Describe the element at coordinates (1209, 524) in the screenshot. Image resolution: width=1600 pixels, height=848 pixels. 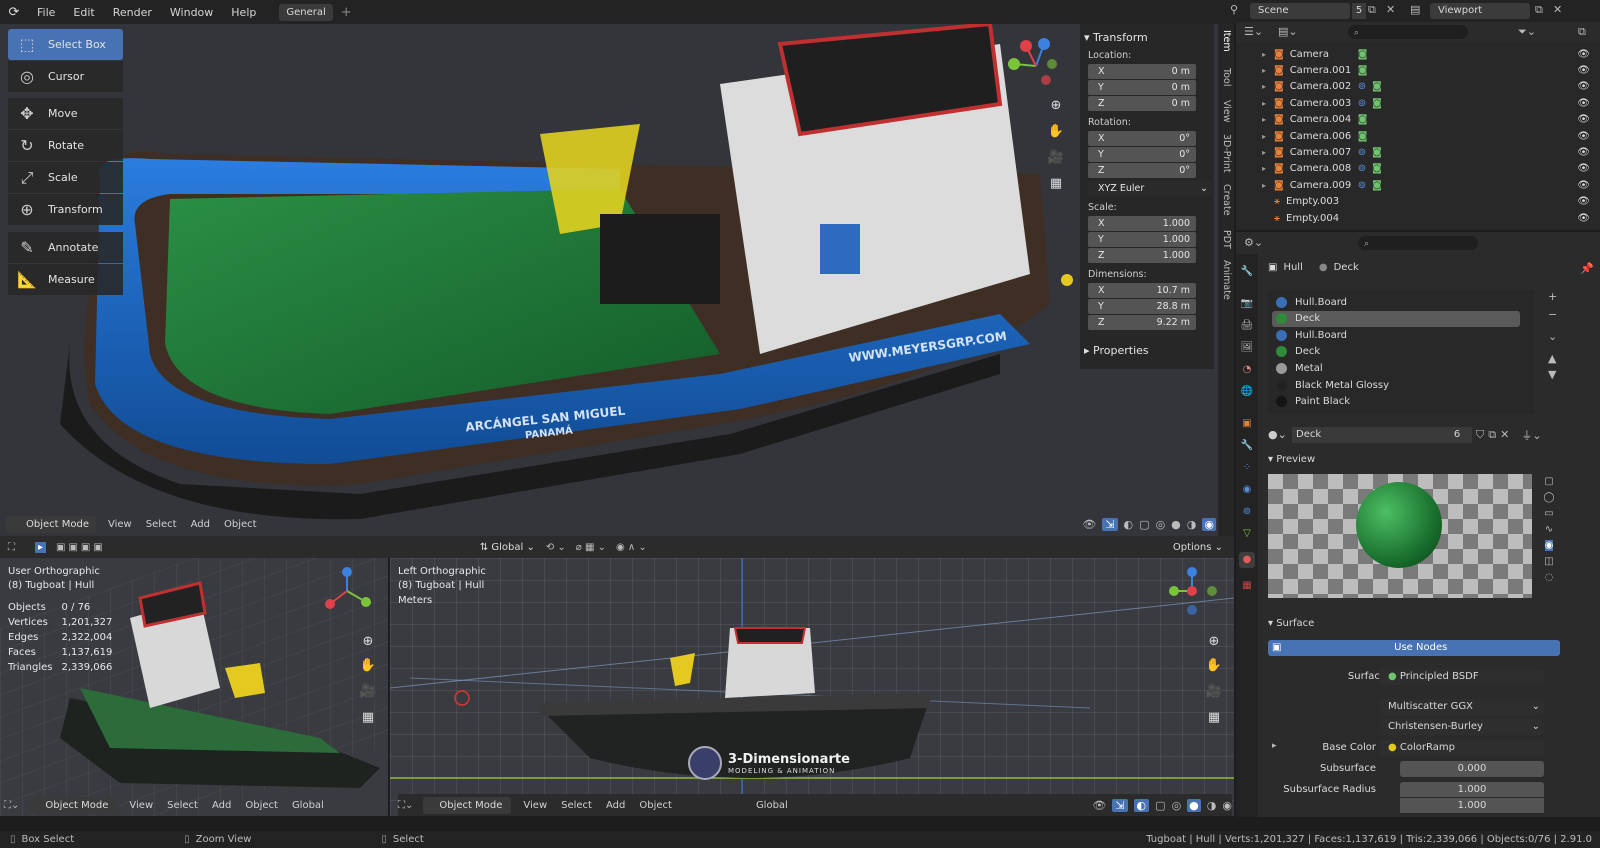
I see `rendered-shading-icon: ◉` at that location.